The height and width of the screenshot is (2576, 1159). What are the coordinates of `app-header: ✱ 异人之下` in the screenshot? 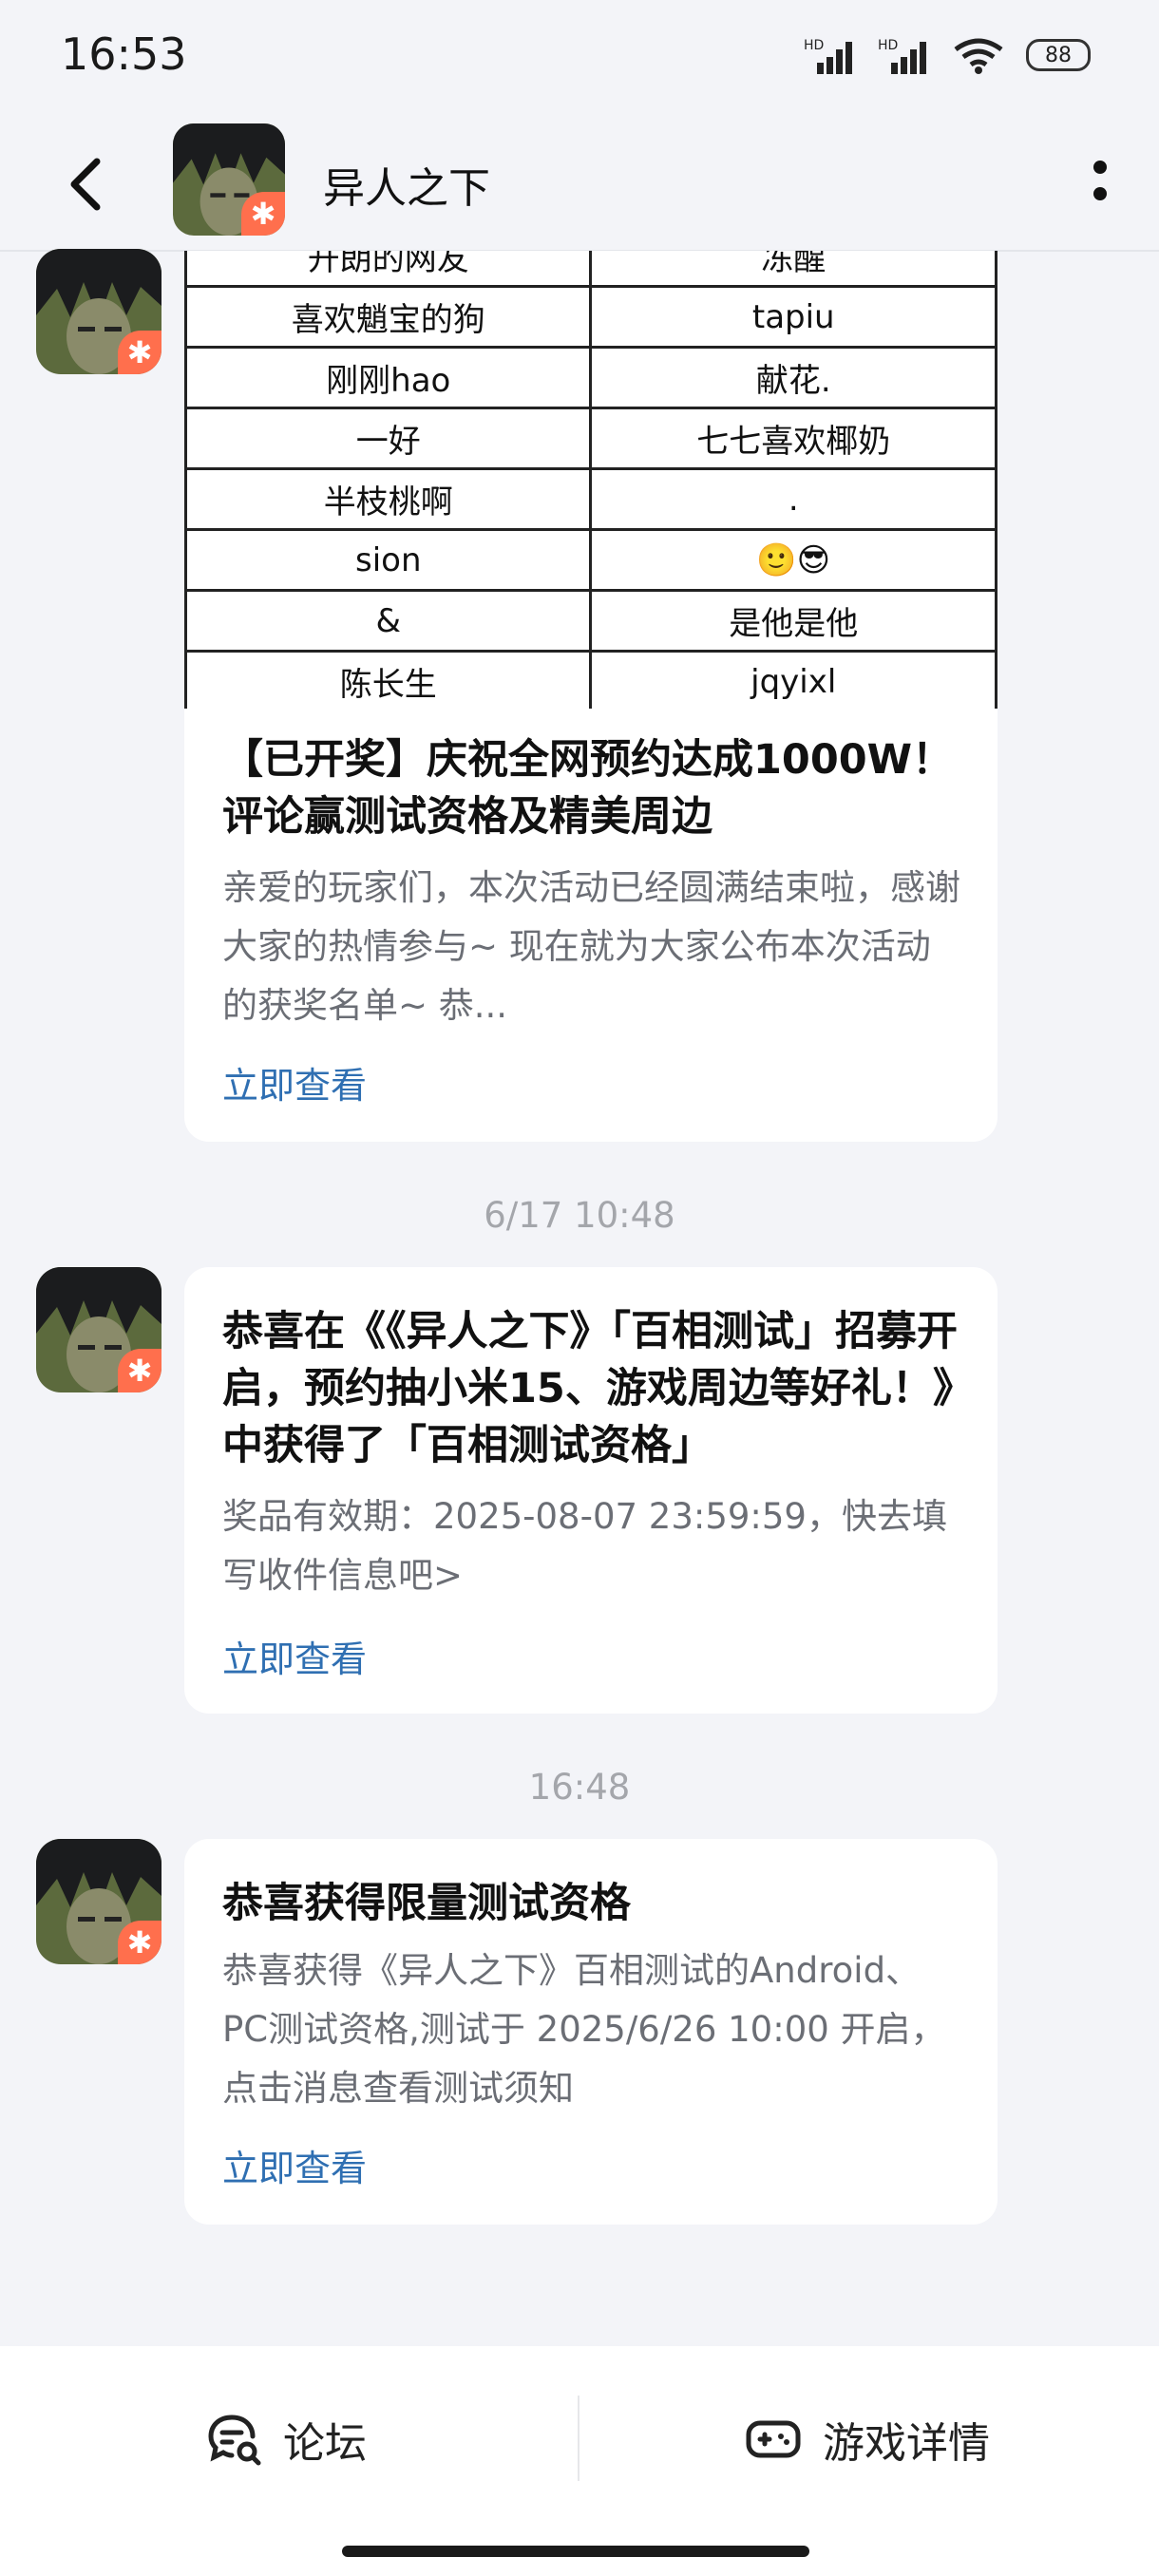 It's located at (579, 184).